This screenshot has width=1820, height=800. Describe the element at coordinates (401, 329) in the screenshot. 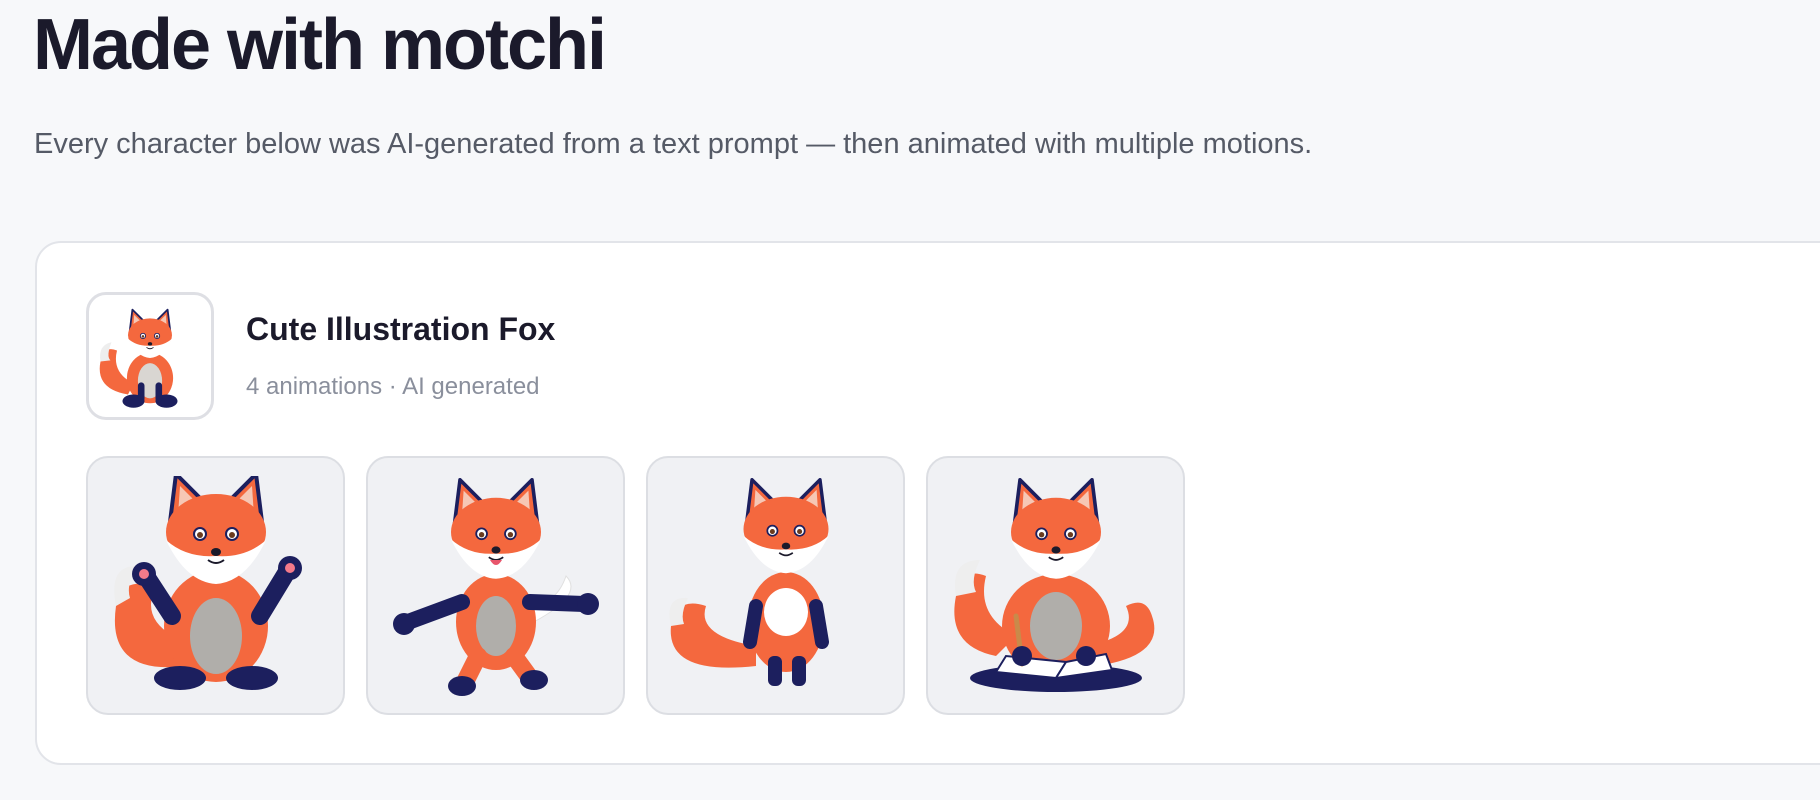

I see `character-name: Cute Illustration Fox` at that location.